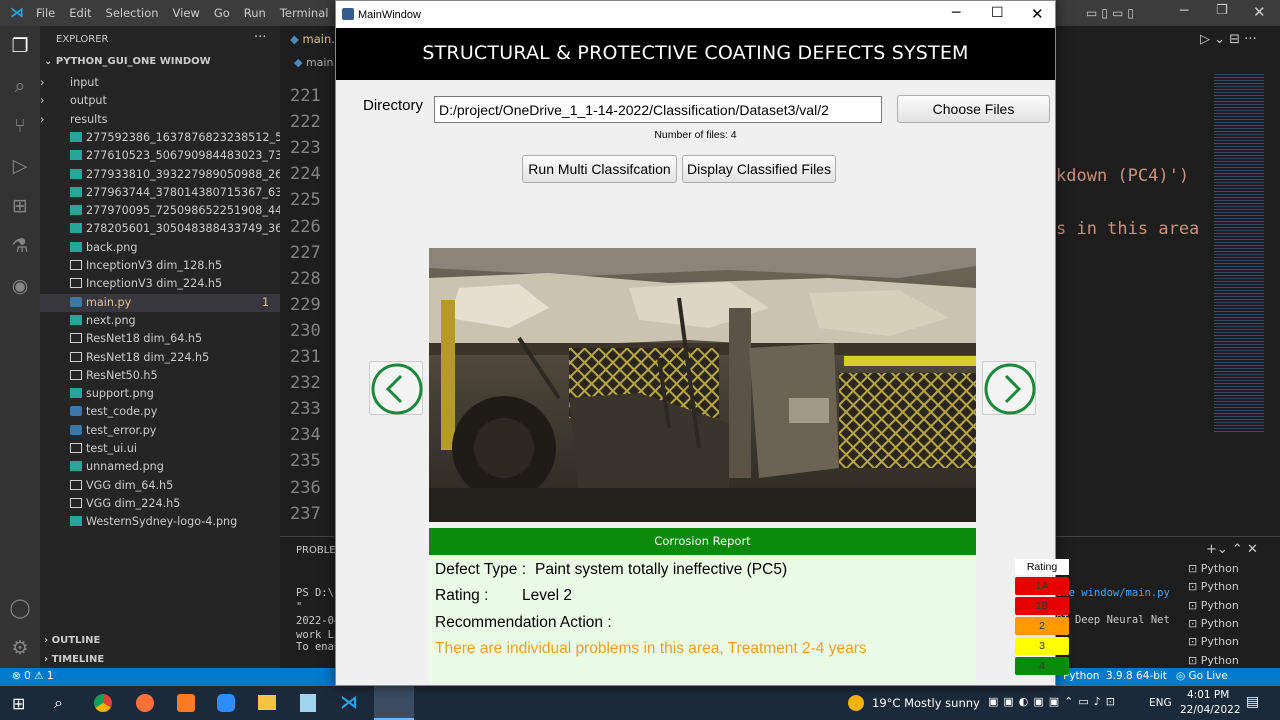 The image size is (1280, 720). What do you see at coordinates (76, 411) in the screenshot?
I see `python-file-icon` at bounding box center [76, 411].